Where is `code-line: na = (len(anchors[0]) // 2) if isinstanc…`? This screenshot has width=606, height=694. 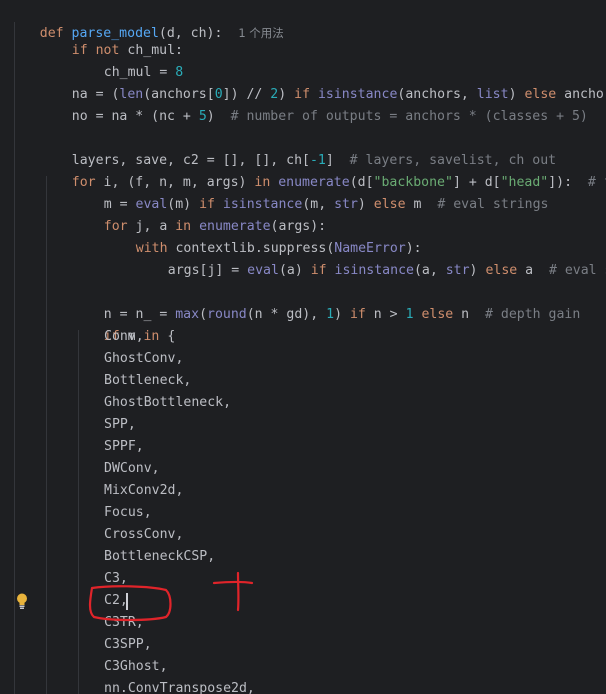 code-line: na = (len(anchors[0]) // 2) if isinstanc… is located at coordinates (323, 82).